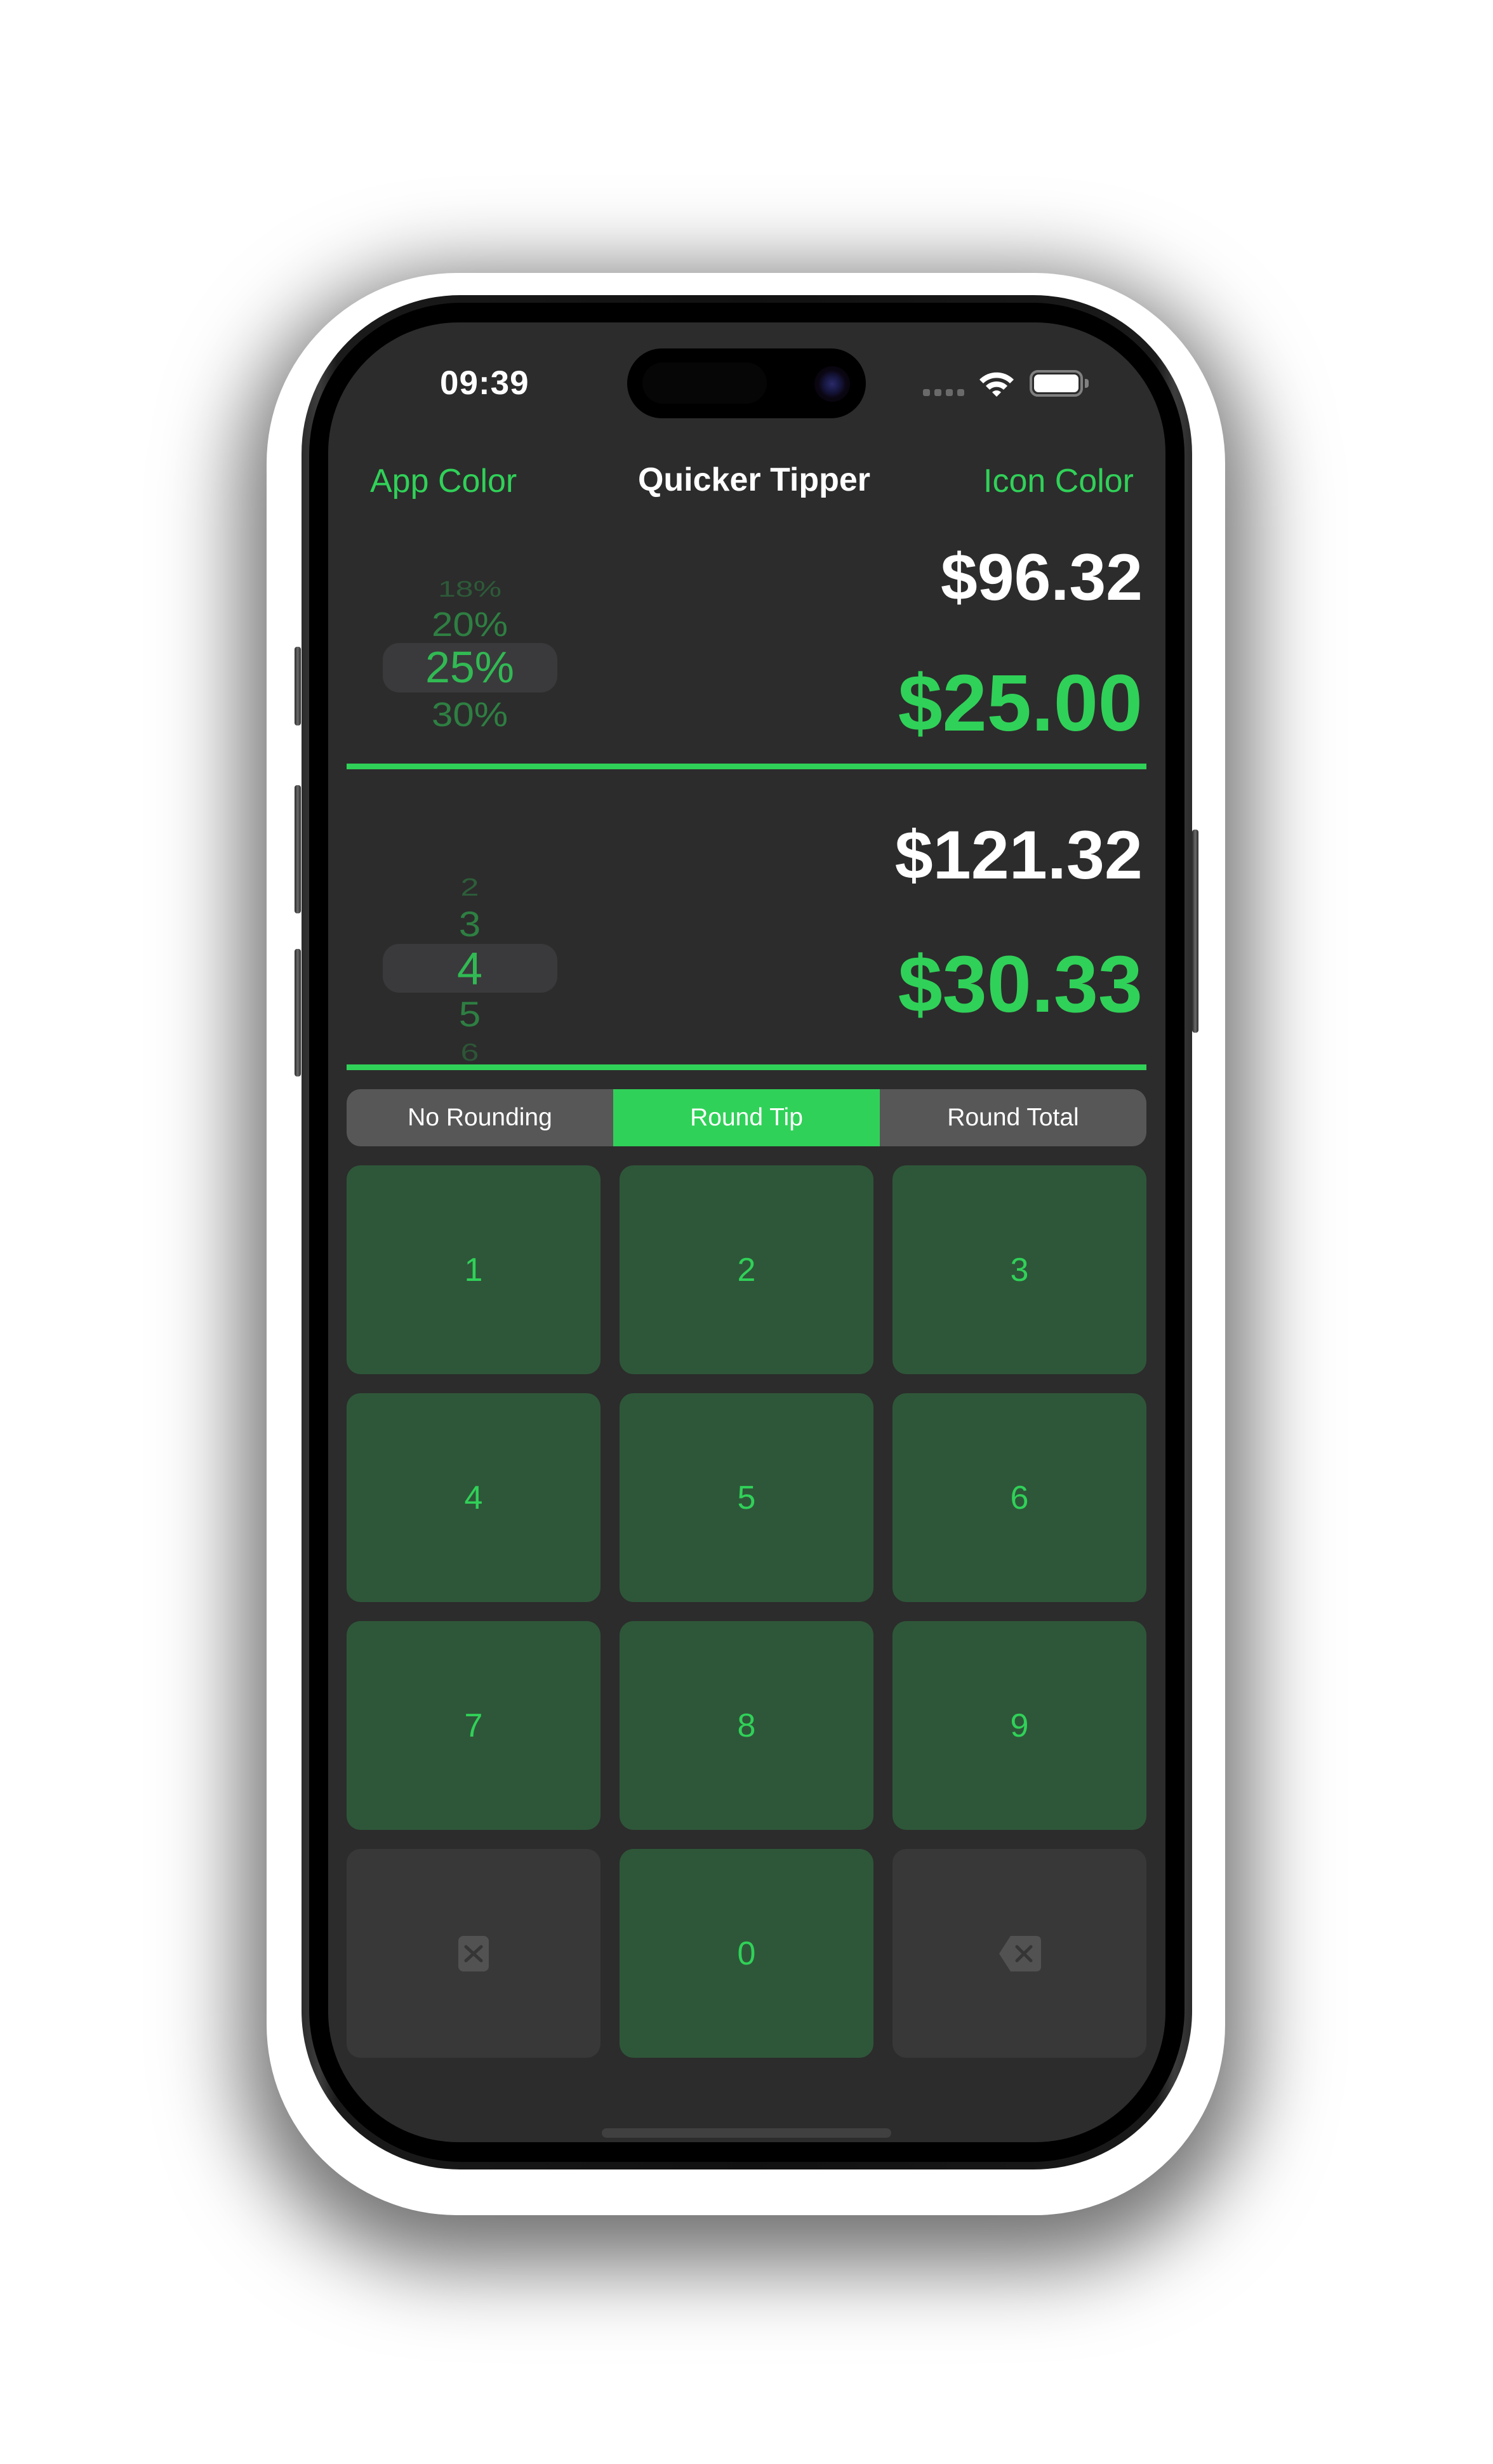 The width and height of the screenshot is (1493, 2464). I want to click on dynamic-island-sensor, so click(704, 383).